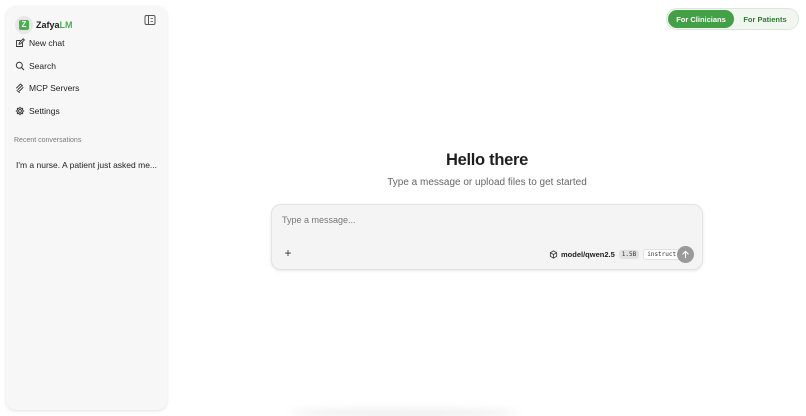 The height and width of the screenshot is (416, 806). What do you see at coordinates (588, 254) in the screenshot?
I see `model-name: model/qwen2.5` at bounding box center [588, 254].